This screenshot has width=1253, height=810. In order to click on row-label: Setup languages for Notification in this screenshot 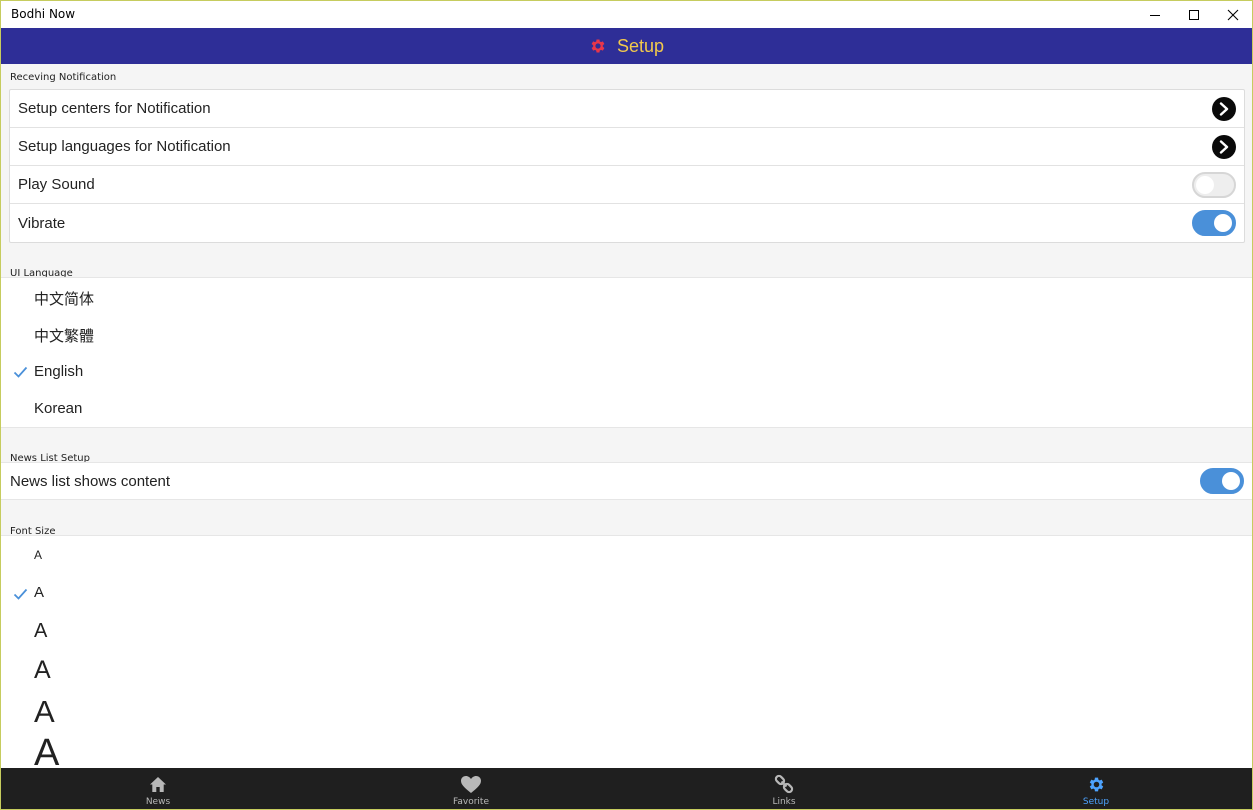, I will do `click(124, 146)`.